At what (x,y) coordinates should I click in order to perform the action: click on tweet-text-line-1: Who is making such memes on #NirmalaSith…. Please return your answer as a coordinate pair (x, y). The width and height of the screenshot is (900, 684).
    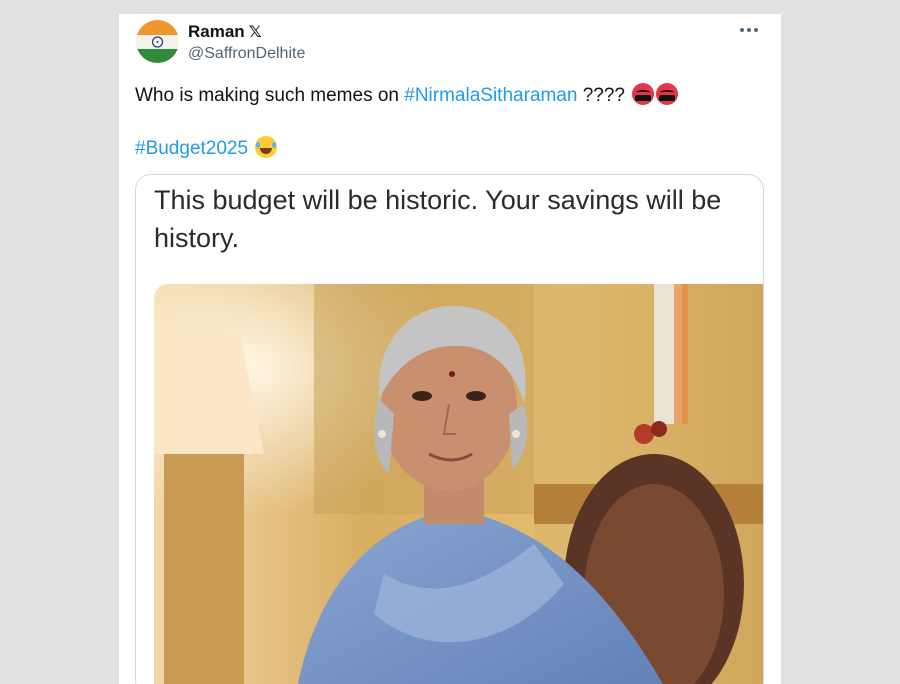
    Looking at the image, I should click on (407, 95).